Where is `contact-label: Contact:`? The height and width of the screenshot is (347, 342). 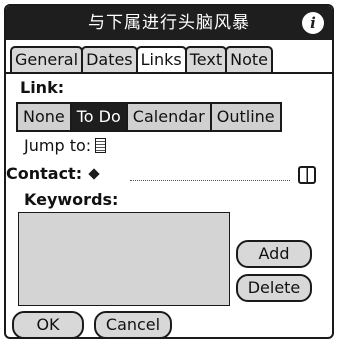
contact-label: Contact: is located at coordinates (44, 173).